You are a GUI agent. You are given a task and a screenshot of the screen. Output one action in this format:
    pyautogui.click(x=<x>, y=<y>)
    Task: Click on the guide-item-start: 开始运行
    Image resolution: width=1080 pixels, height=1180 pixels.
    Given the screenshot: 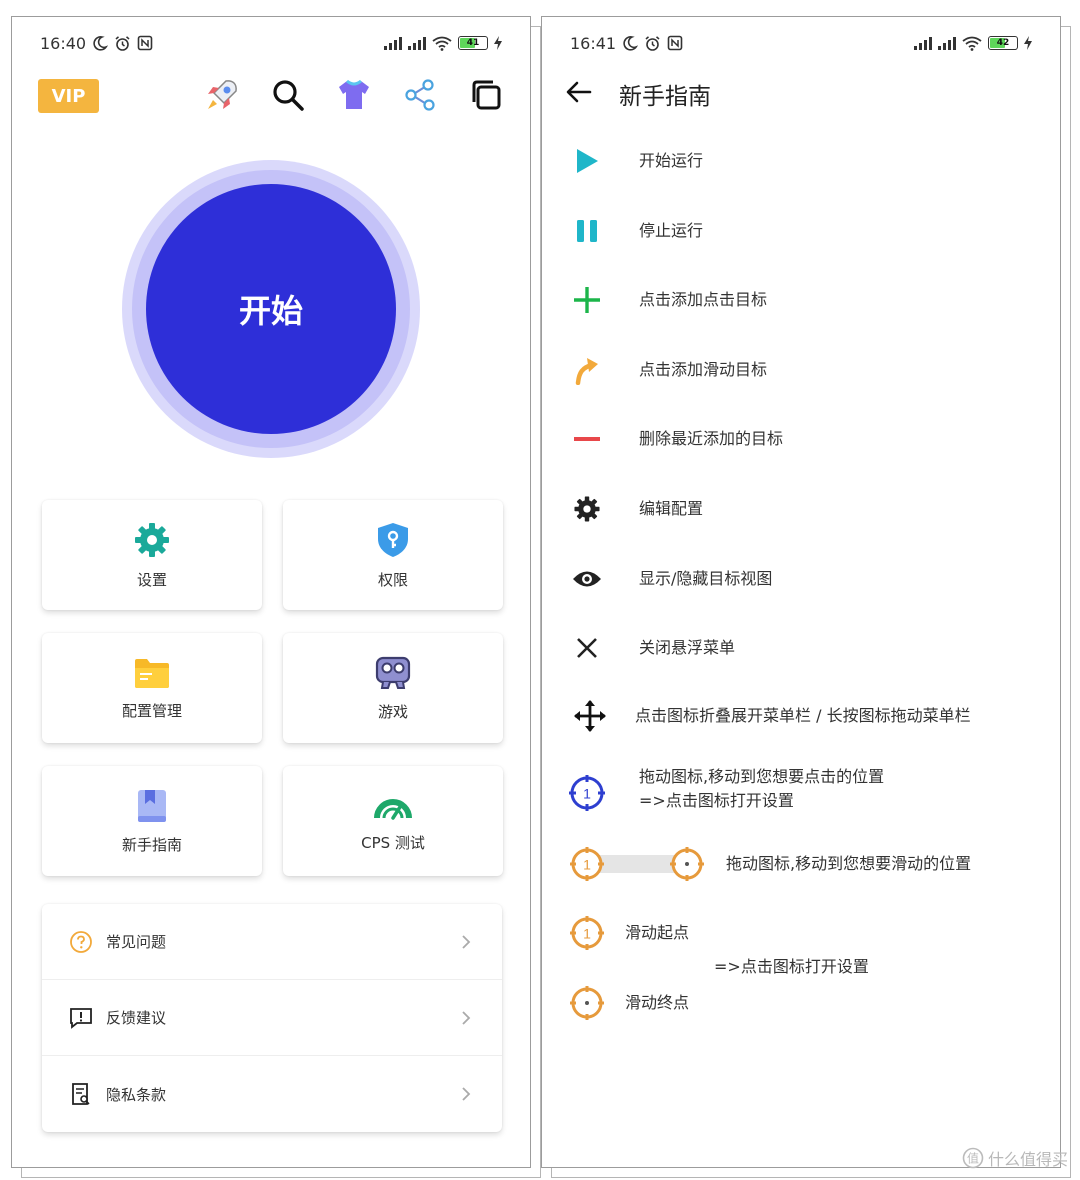 What is the action you would take?
    pyautogui.click(x=801, y=161)
    